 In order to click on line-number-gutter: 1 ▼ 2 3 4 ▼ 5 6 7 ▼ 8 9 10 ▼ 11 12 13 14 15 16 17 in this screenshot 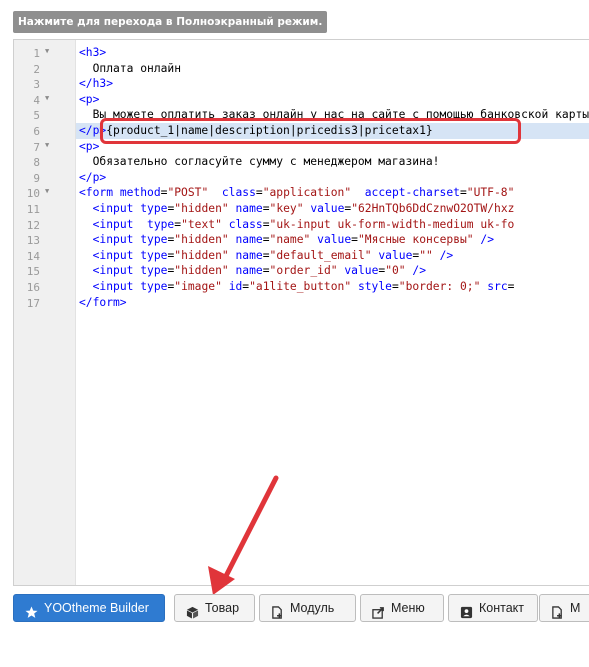, I will do `click(45, 312)`.